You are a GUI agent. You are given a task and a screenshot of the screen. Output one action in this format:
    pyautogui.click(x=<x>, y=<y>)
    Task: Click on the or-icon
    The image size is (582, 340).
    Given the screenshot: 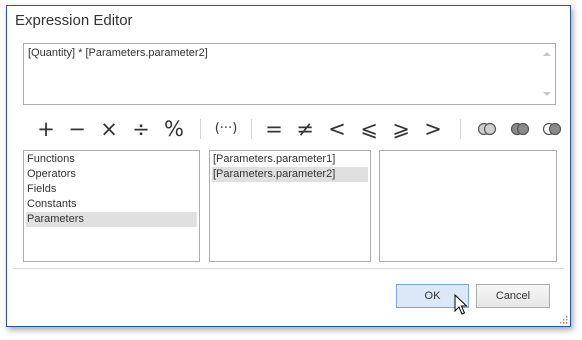 What is the action you would take?
    pyautogui.click(x=520, y=129)
    